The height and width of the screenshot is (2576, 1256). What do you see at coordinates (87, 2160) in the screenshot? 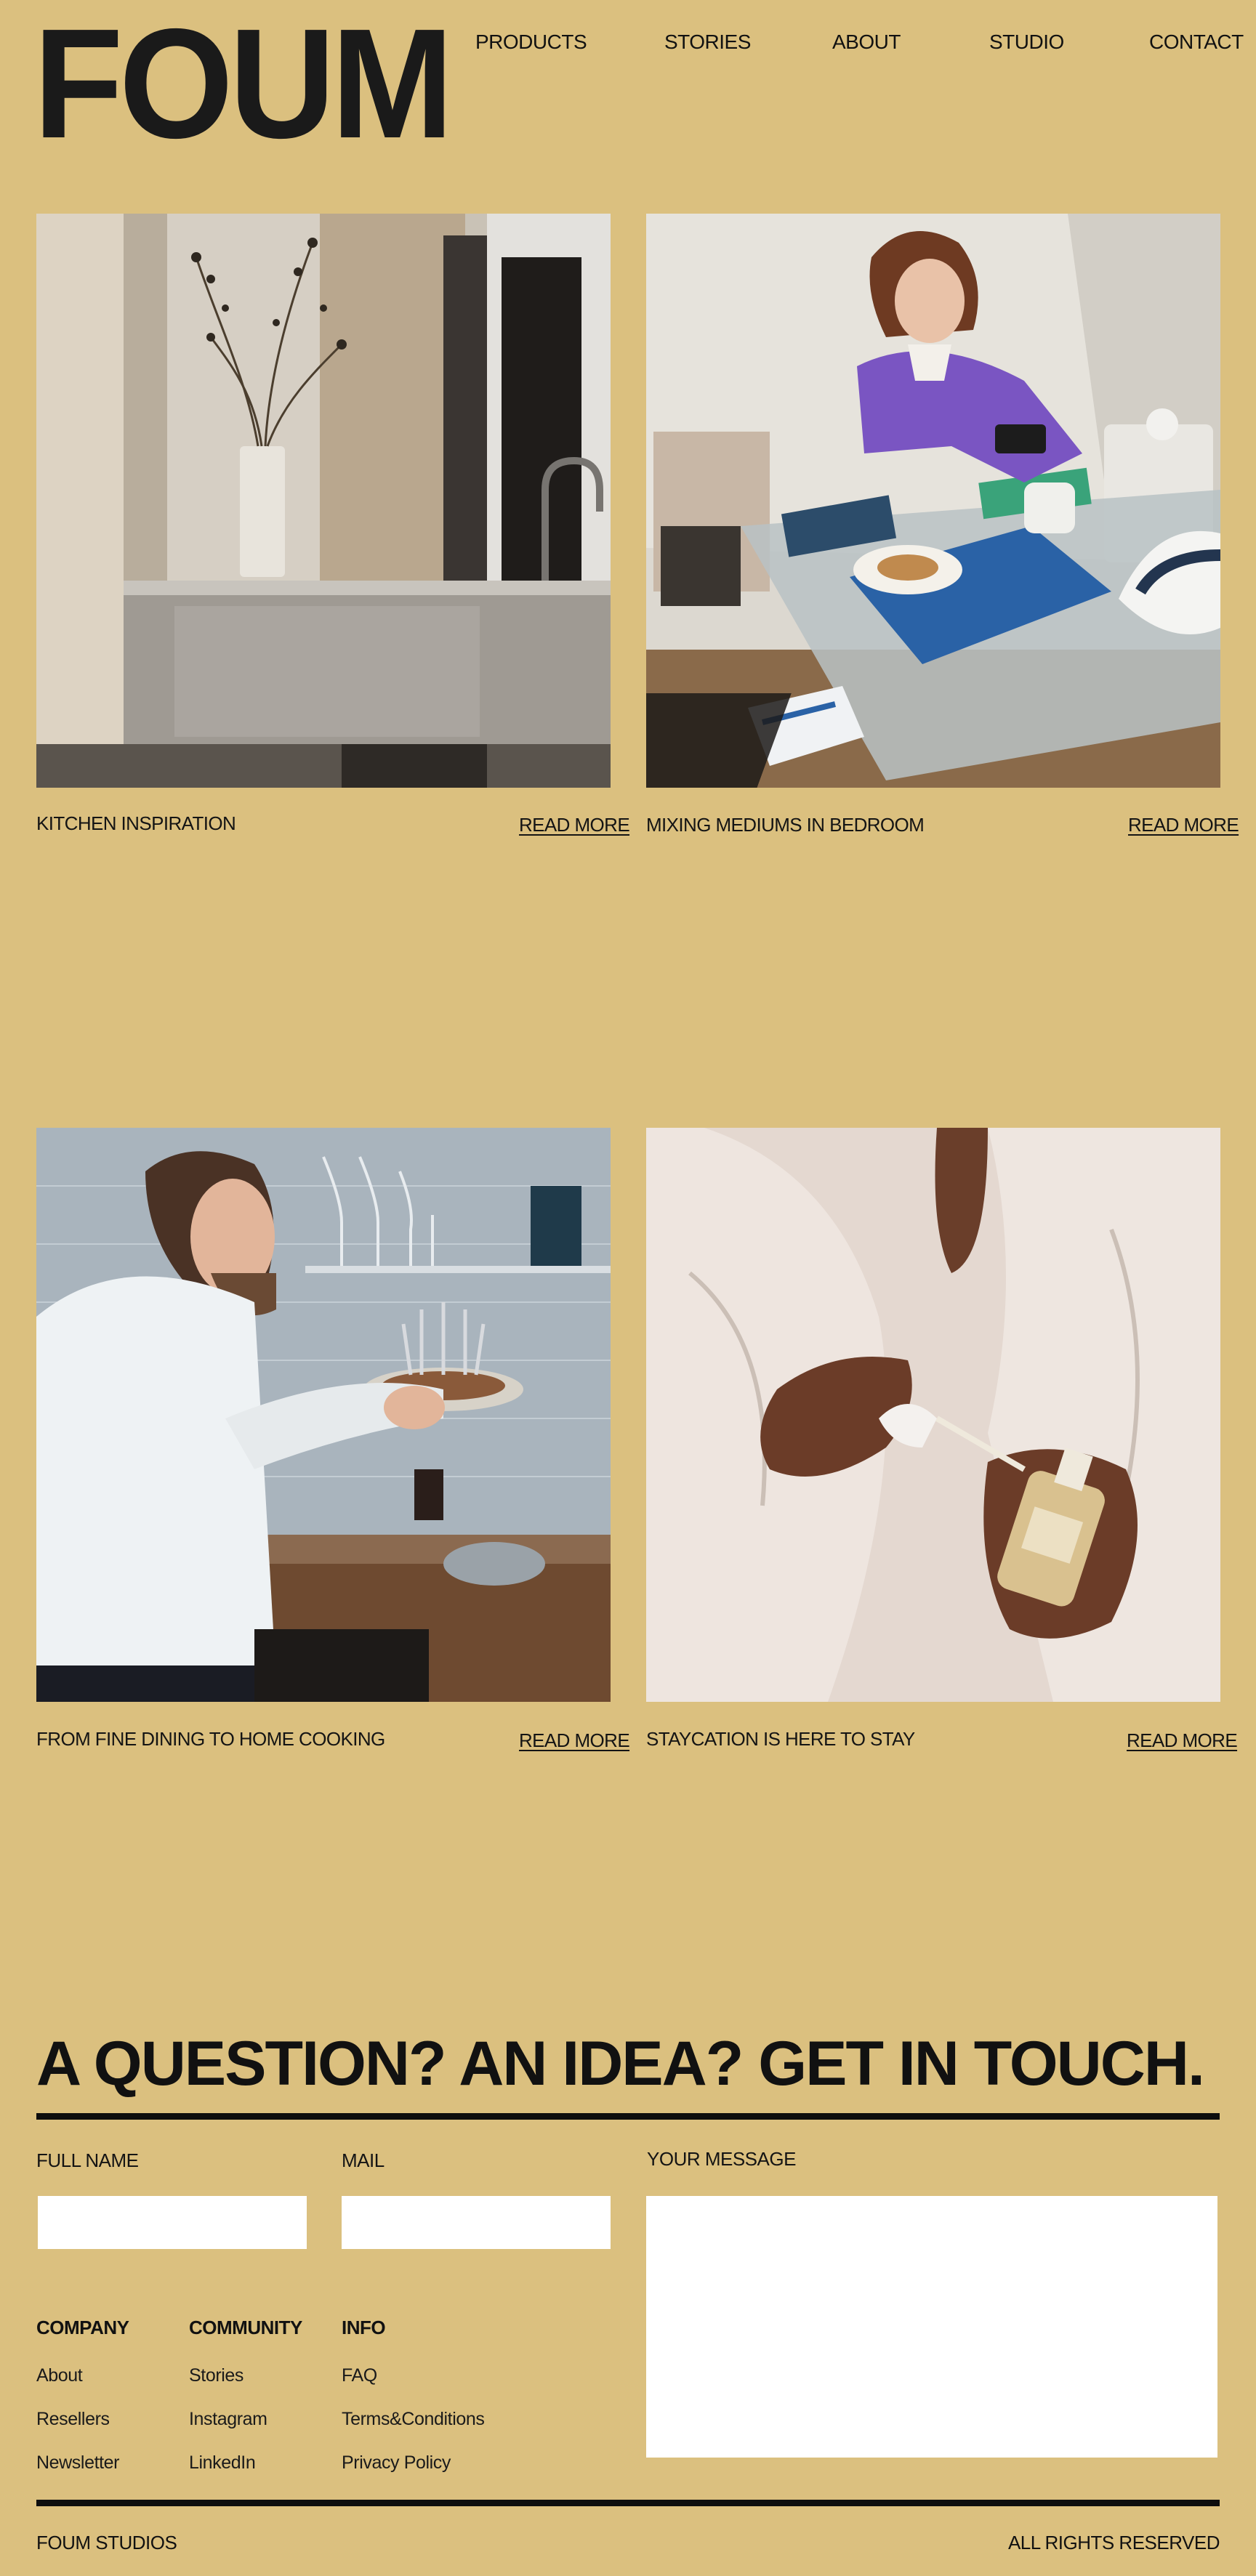
I see `full-name-label: FULL NAME` at bounding box center [87, 2160].